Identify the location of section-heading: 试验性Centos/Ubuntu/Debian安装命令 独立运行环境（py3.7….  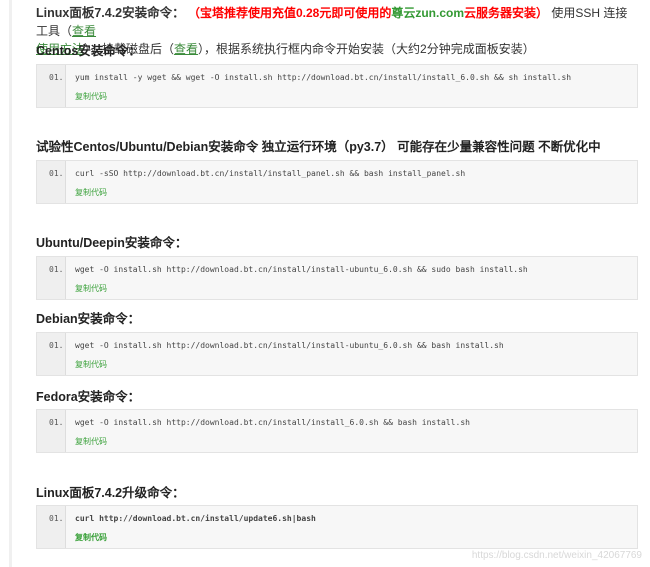
(318, 147).